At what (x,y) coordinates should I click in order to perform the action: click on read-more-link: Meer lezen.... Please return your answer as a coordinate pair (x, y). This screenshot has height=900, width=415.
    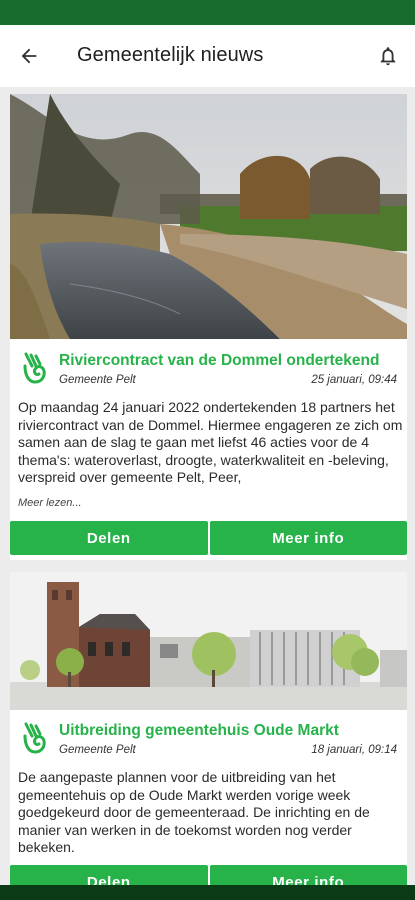
    Looking at the image, I should click on (50, 503).